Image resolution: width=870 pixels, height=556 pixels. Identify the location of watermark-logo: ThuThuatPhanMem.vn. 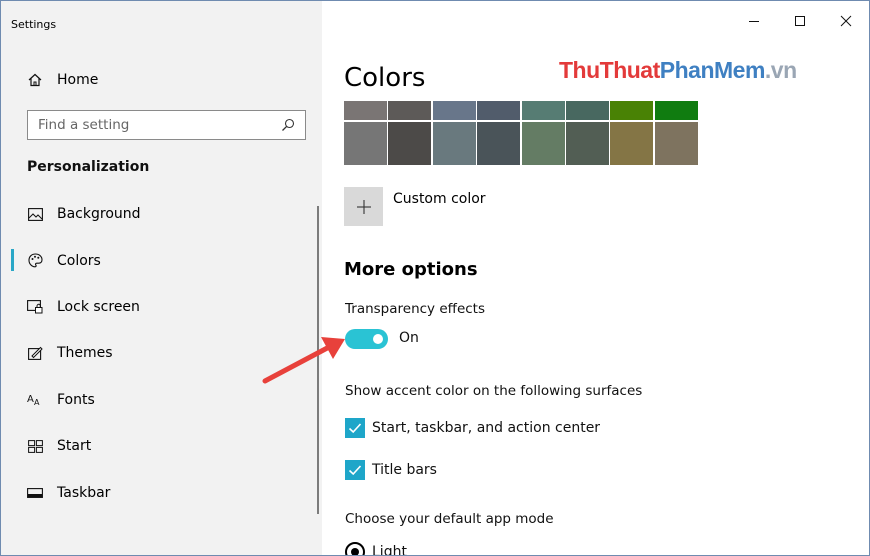
(678, 70).